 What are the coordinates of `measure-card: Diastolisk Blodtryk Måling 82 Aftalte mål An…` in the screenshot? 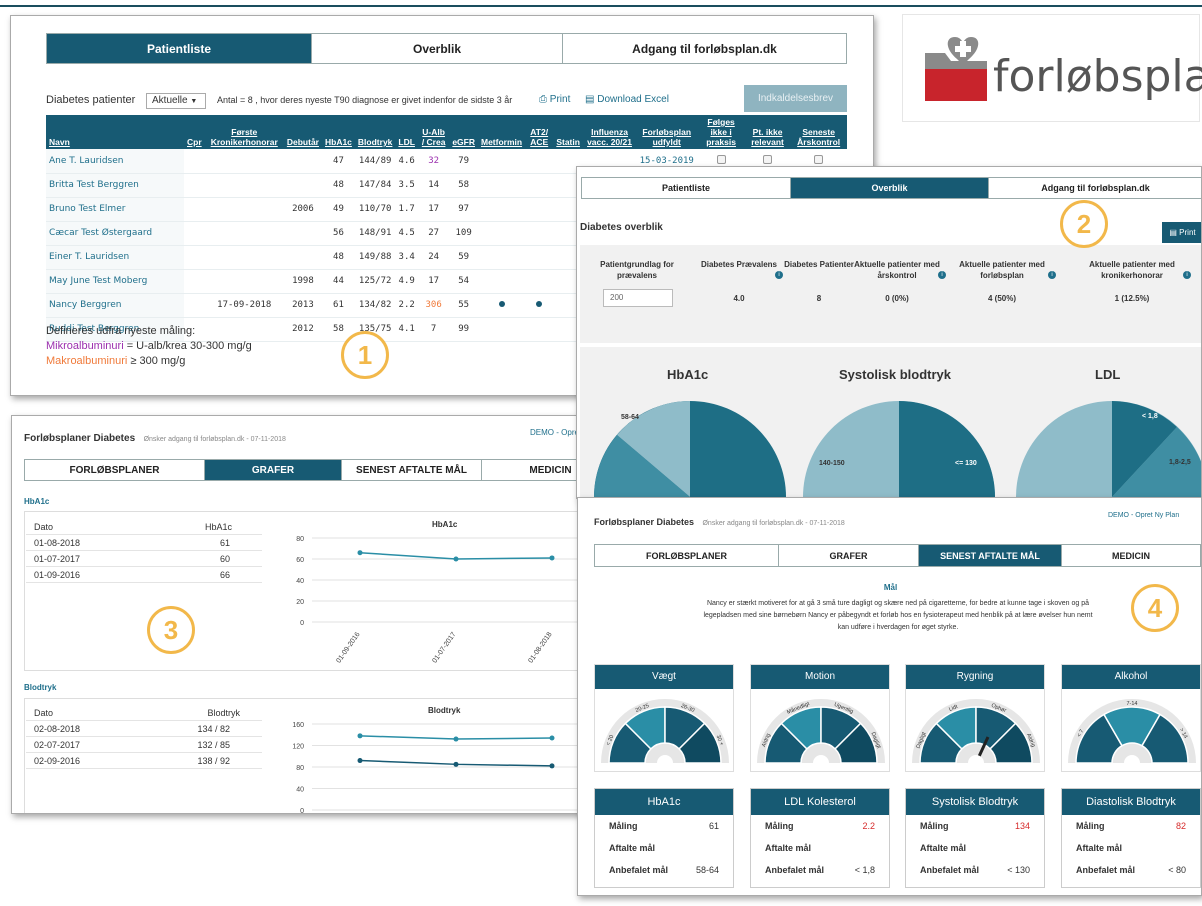 It's located at (1131, 838).